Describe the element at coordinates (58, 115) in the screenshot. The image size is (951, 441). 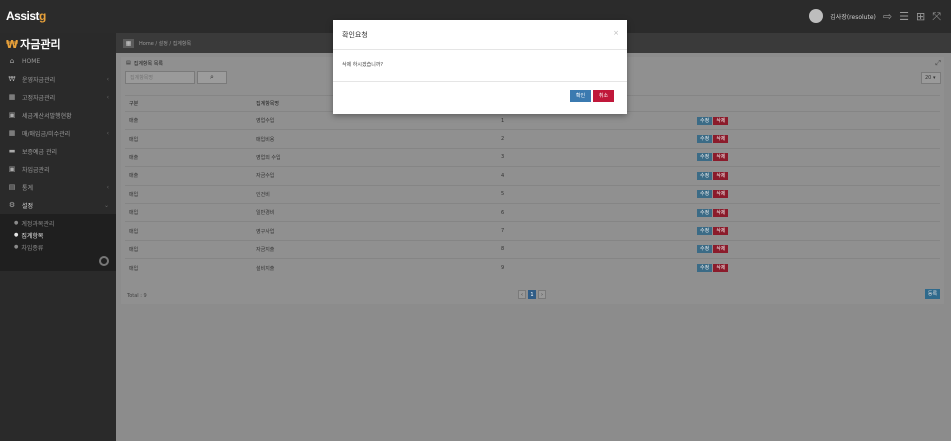
I see `sidebar-item-tax-invoice: ▣ 세금계산서발행현황` at that location.